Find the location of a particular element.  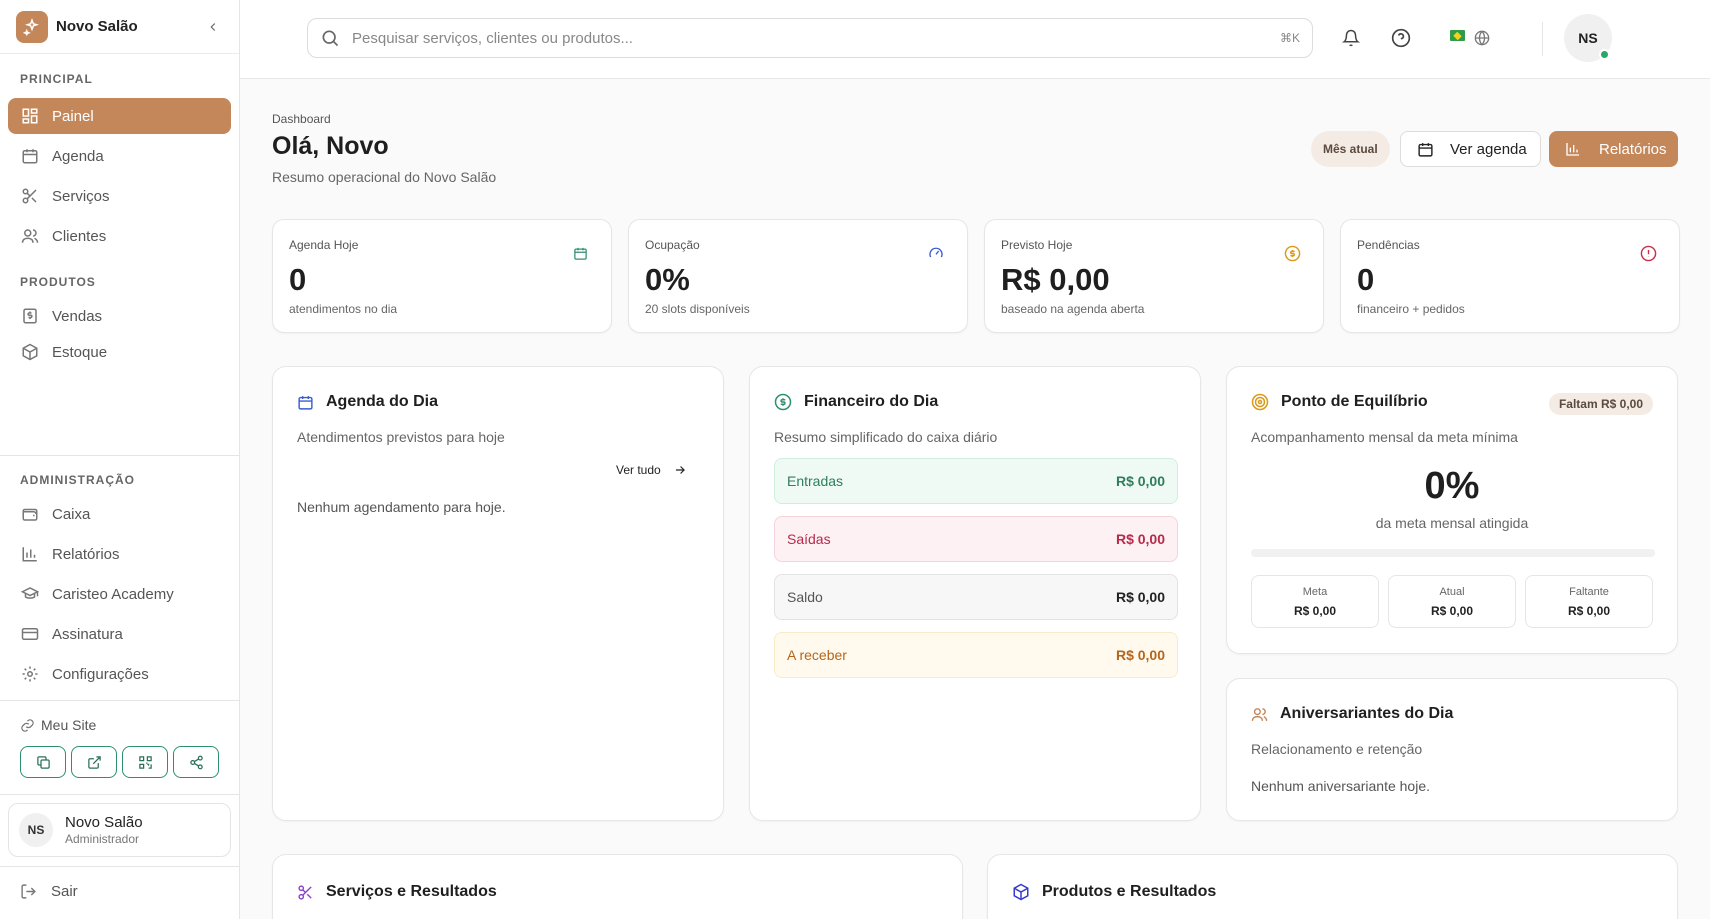

qr-code-button is located at coordinates (145, 762).